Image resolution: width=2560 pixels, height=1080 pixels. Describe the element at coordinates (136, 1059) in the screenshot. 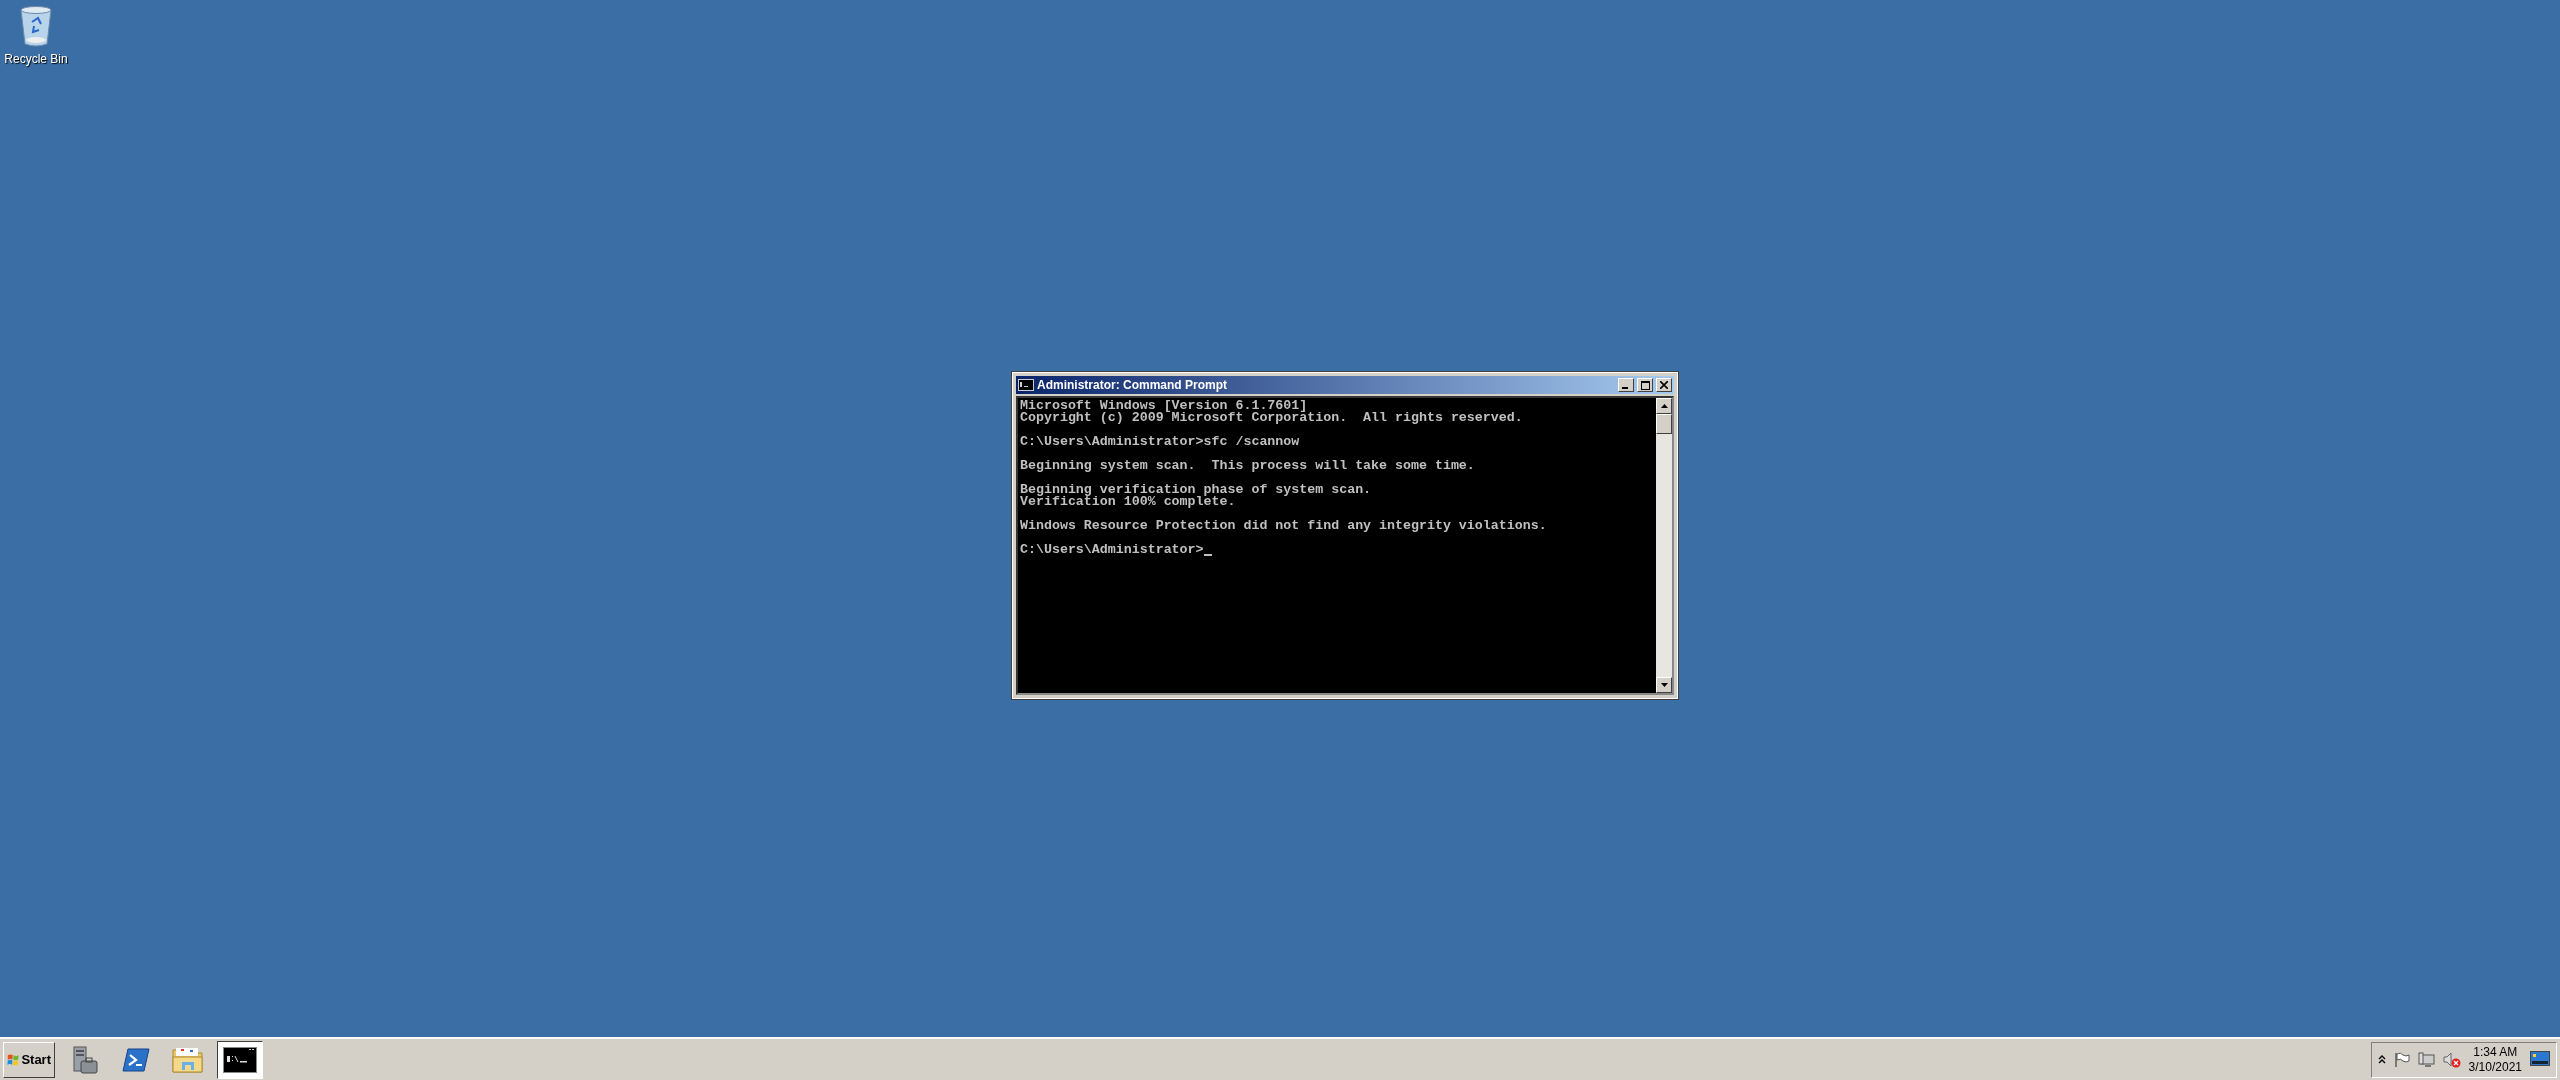

I see `terminal-prompt-icon` at that location.